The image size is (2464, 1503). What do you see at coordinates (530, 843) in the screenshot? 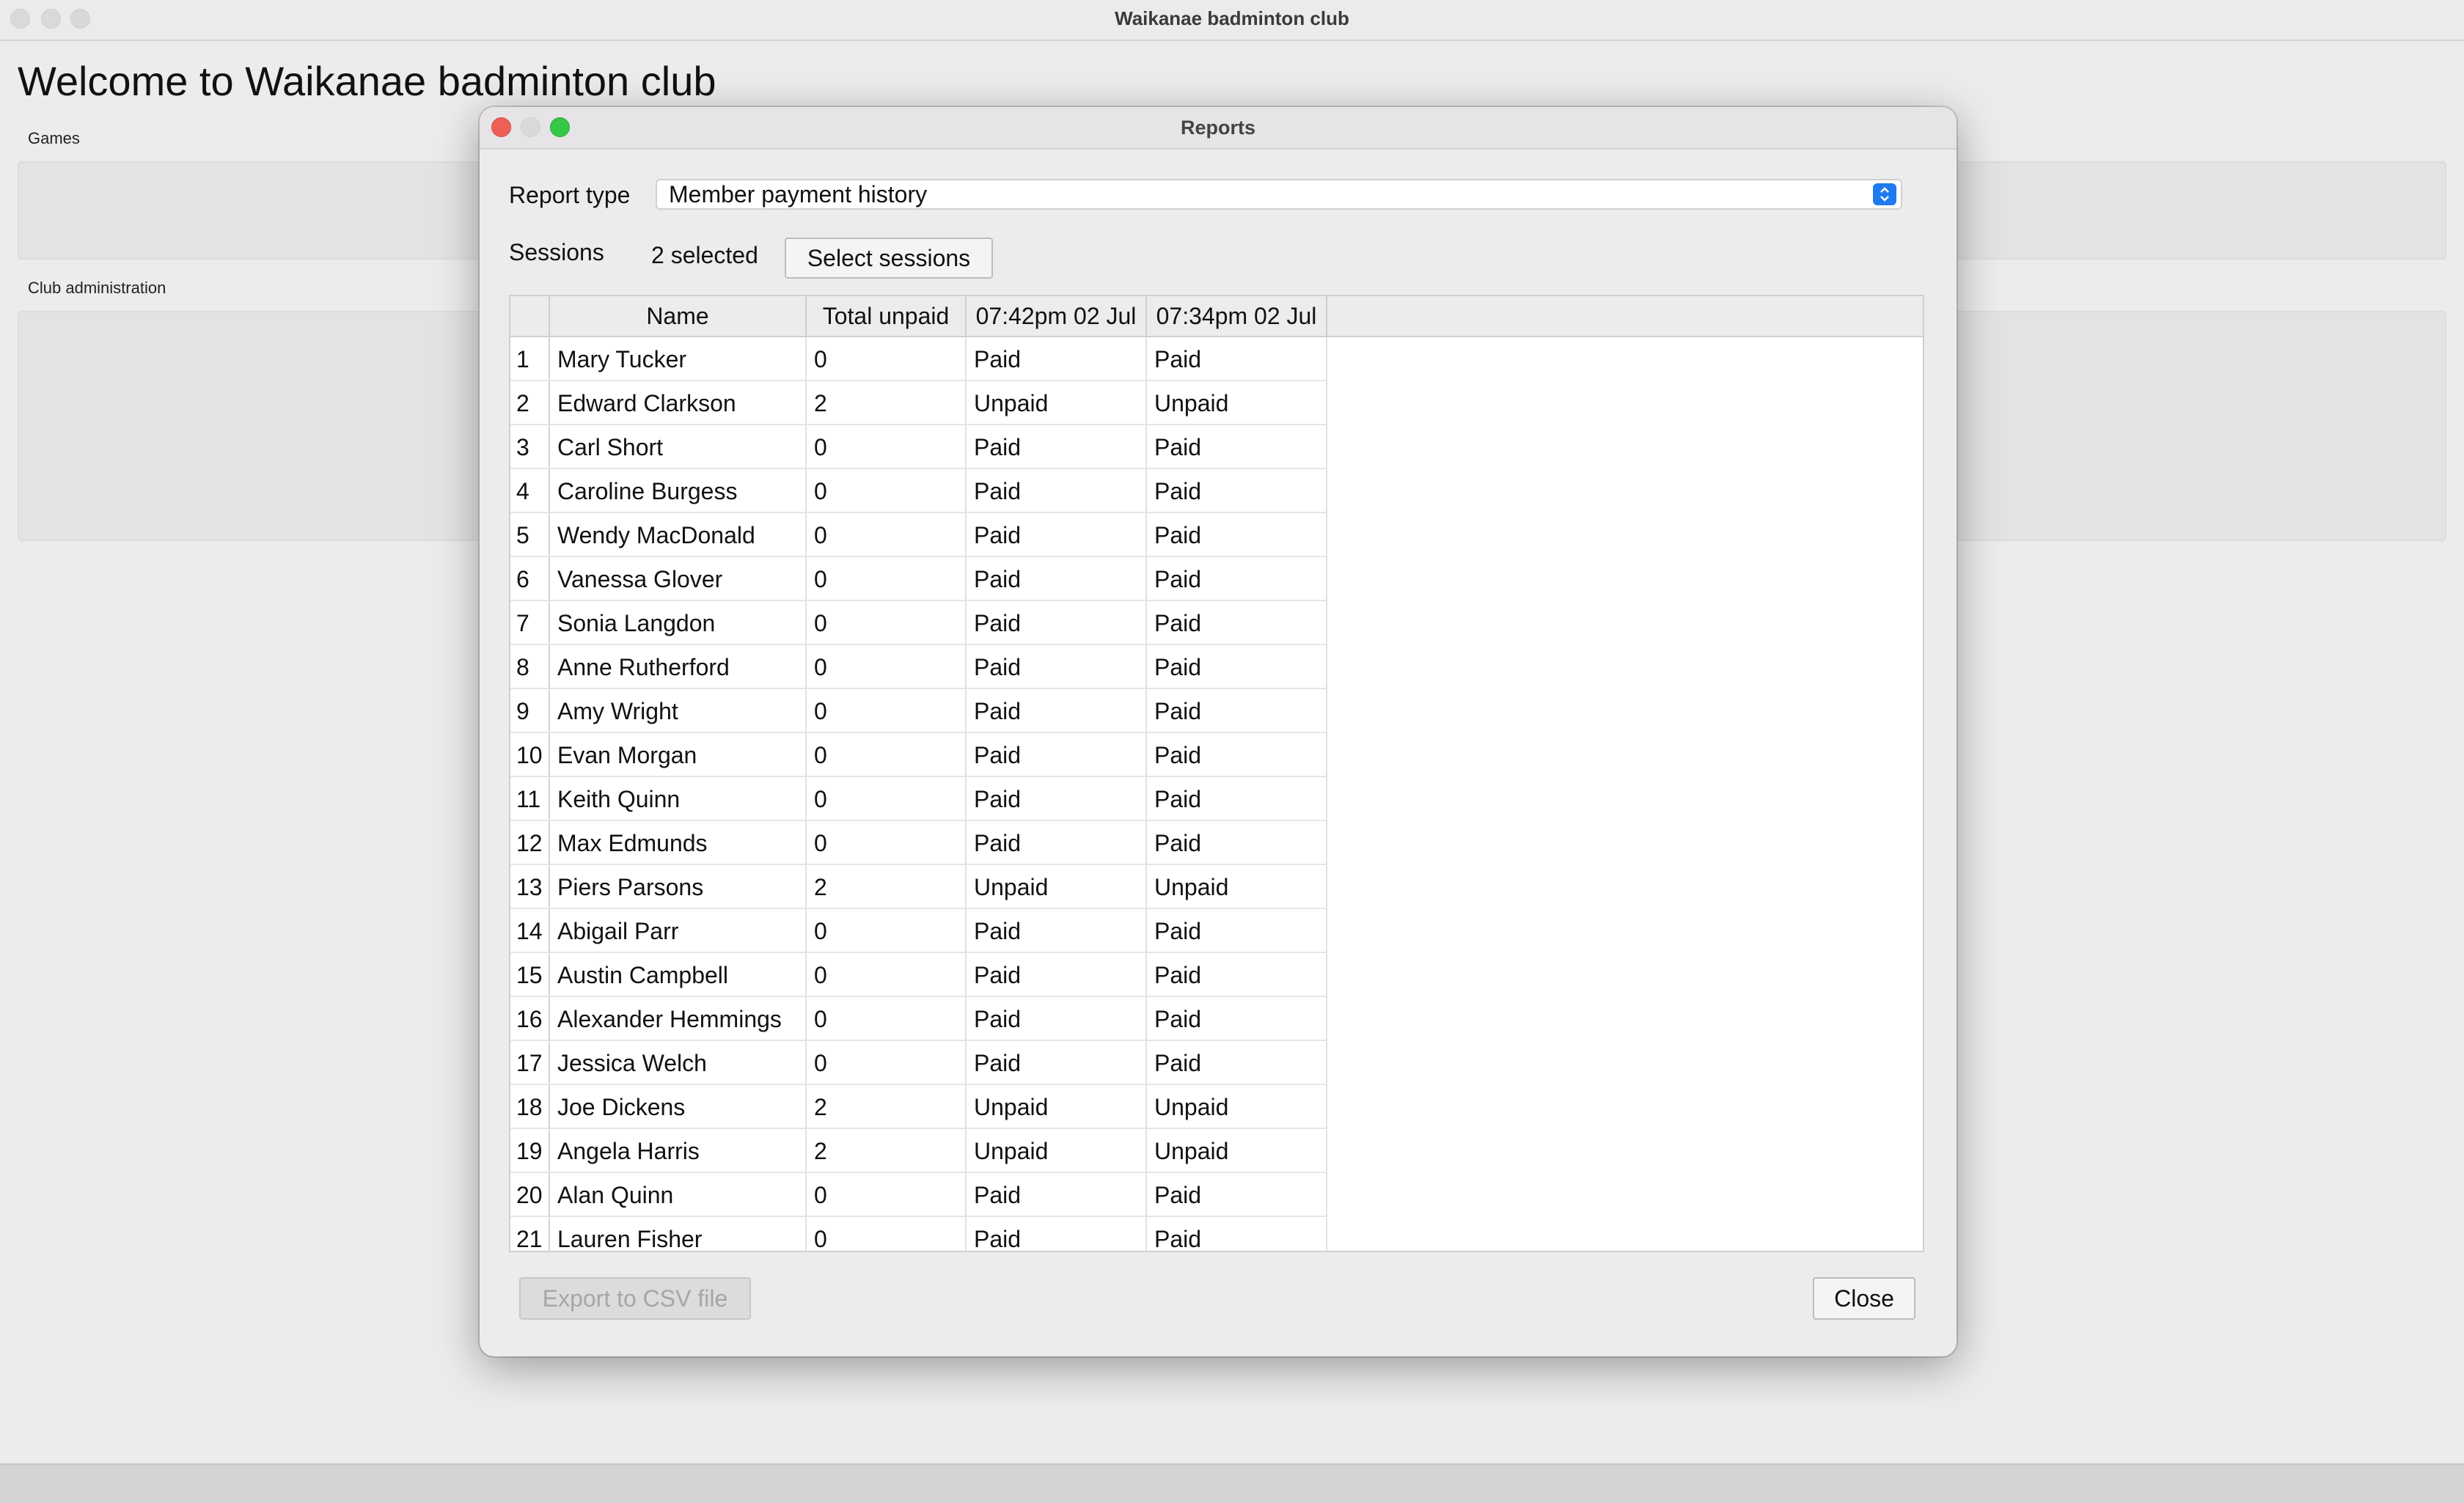
I see `row-index-cell: 12` at bounding box center [530, 843].